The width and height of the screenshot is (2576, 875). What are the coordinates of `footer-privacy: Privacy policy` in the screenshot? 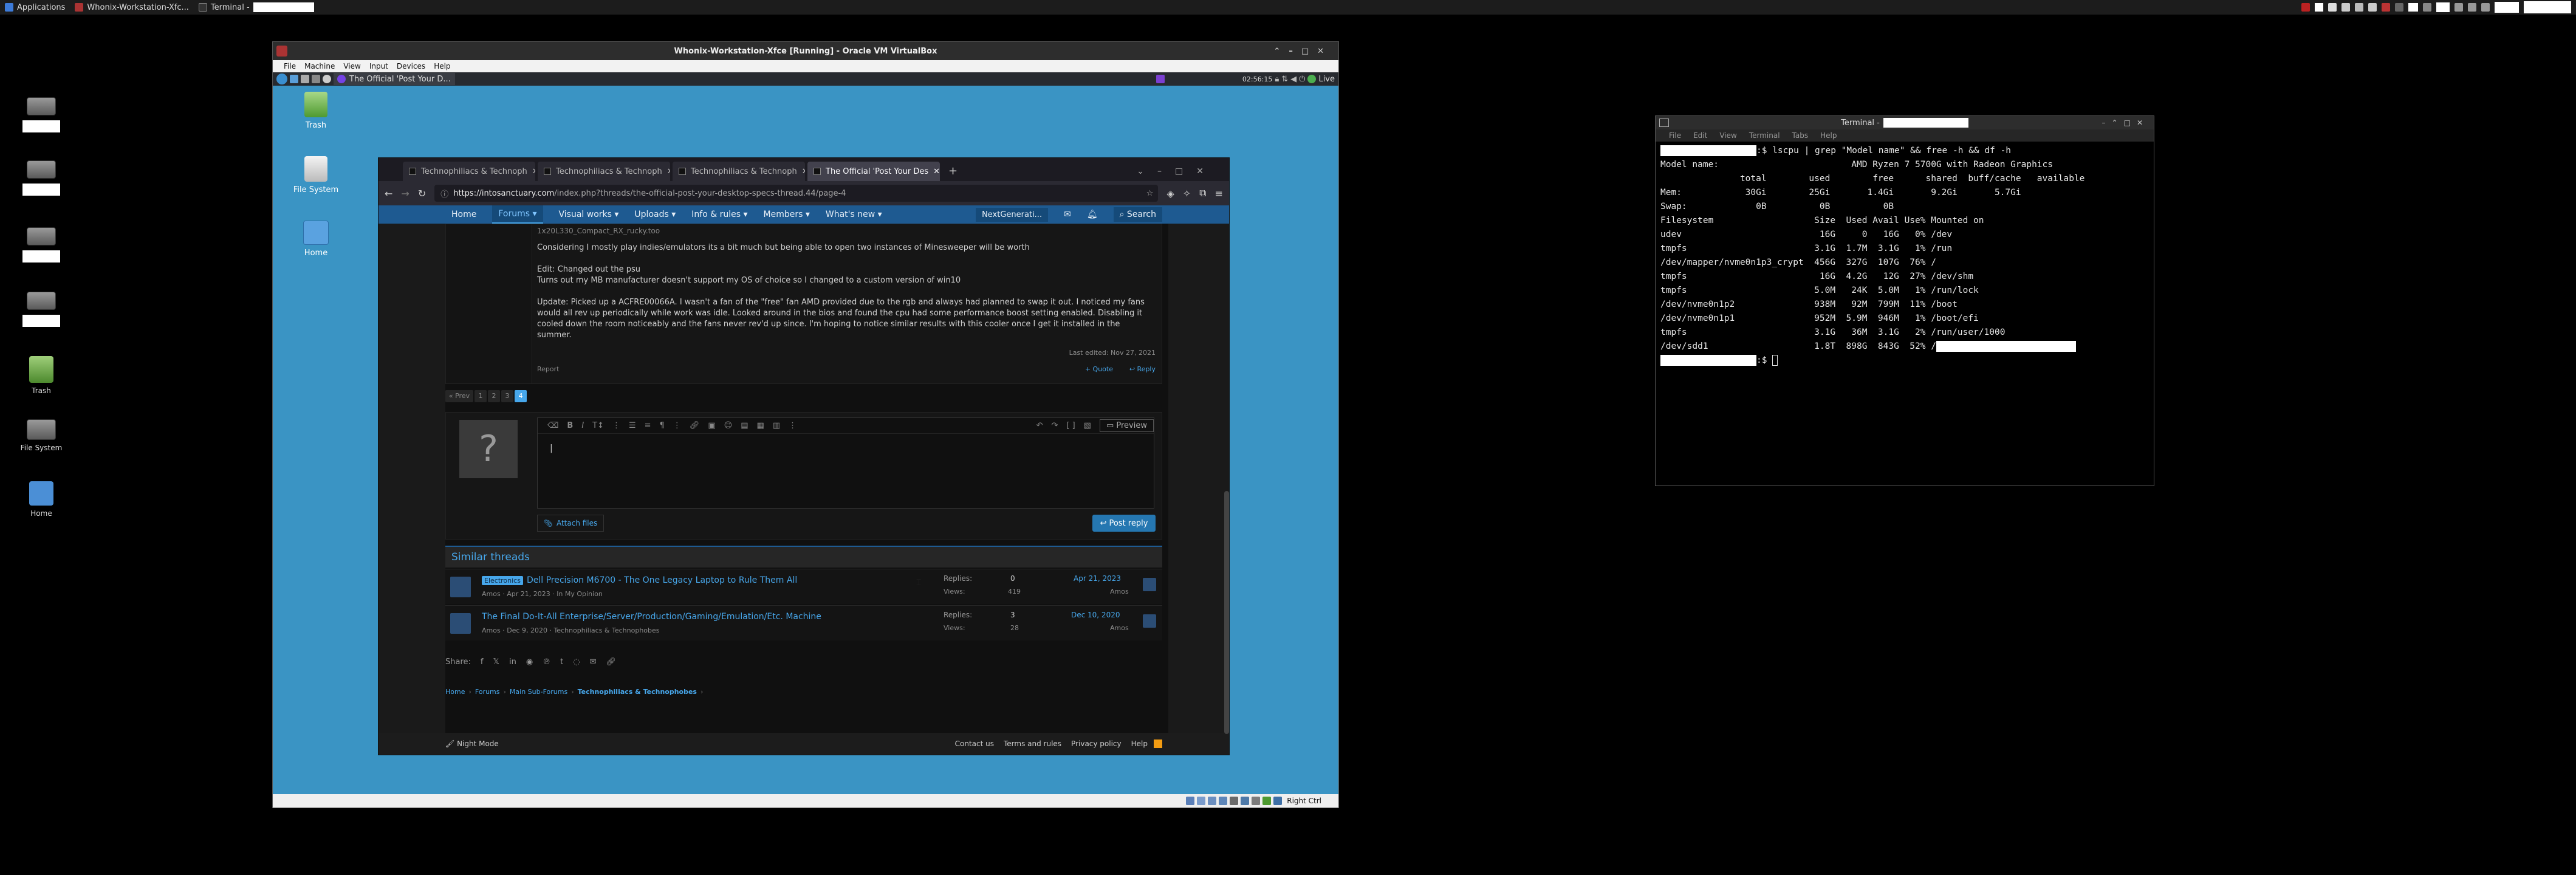 It's located at (1096, 743).